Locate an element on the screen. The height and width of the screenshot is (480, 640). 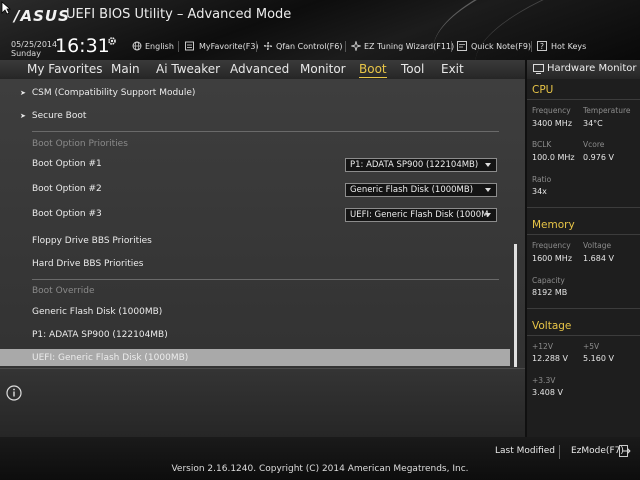
language-button: English is located at coordinates (153, 46).